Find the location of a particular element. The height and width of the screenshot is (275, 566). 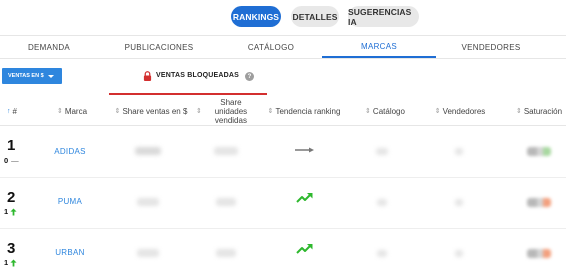

help-icon: ? is located at coordinates (249, 76).